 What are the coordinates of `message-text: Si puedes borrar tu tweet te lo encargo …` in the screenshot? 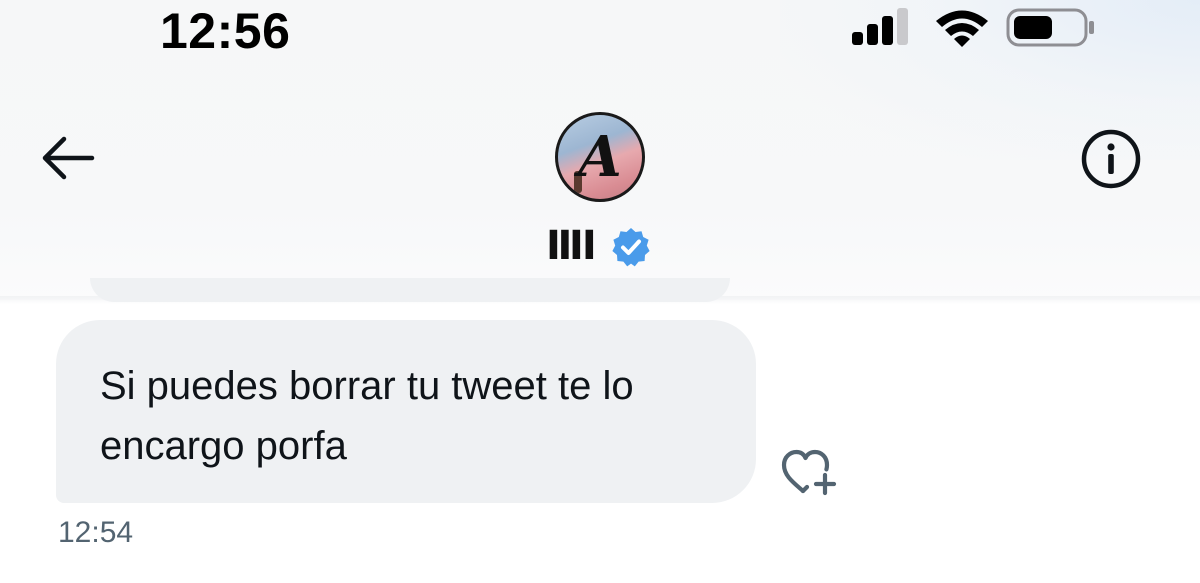 It's located at (367, 416).